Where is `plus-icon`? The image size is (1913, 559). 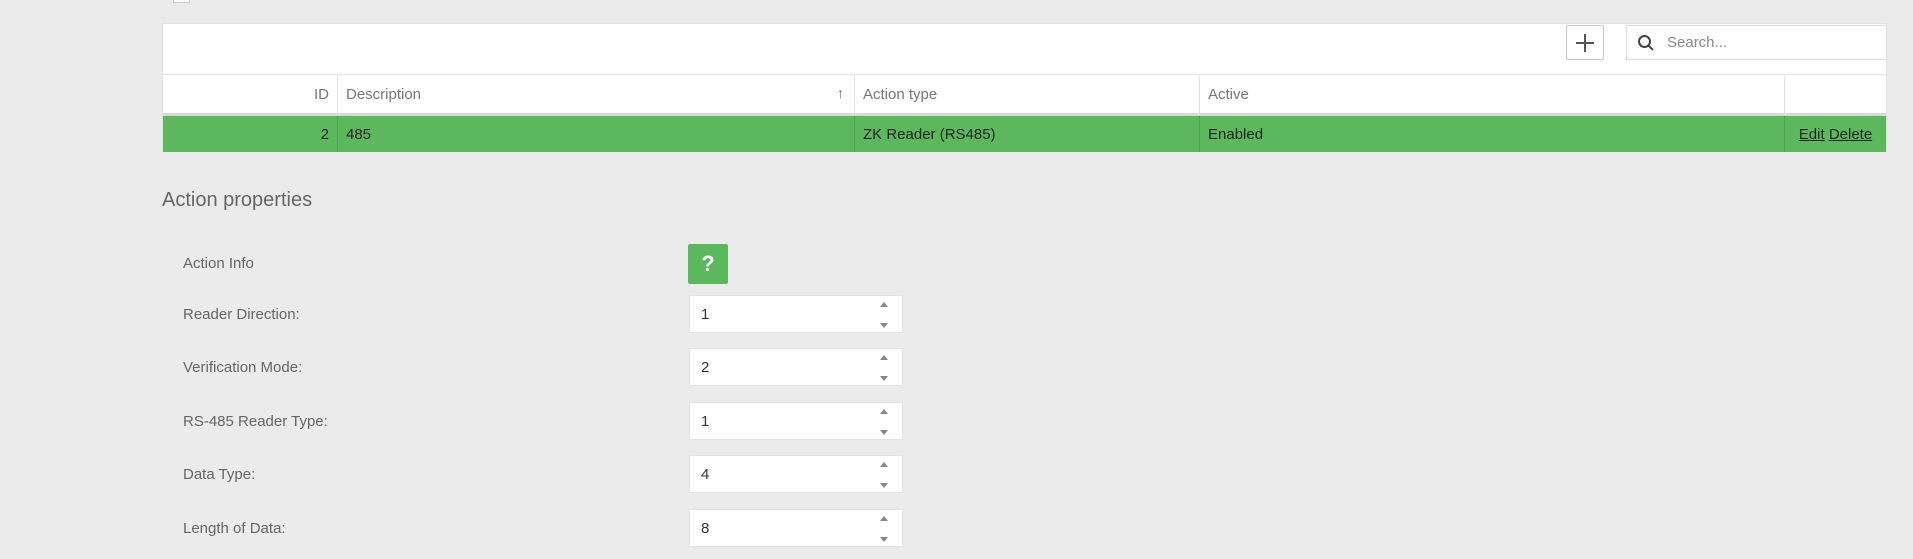 plus-icon is located at coordinates (1585, 42).